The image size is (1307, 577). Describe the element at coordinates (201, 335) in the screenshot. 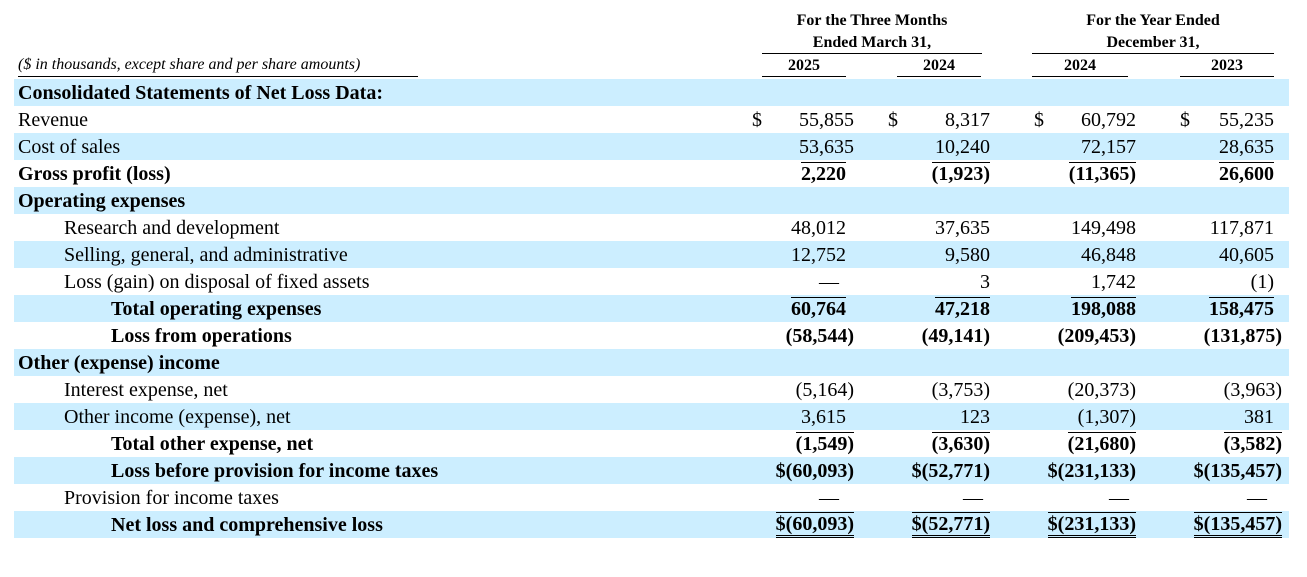

I see `row-label-loss-operations: Loss from operations` at that location.